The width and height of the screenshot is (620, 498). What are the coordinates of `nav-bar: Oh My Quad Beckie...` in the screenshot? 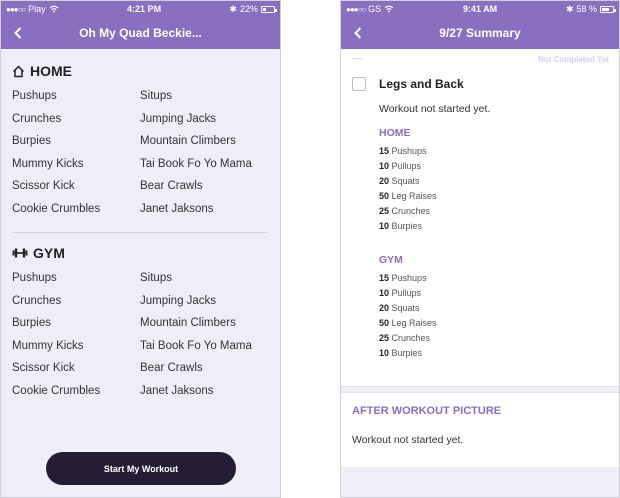 It's located at (140, 33).